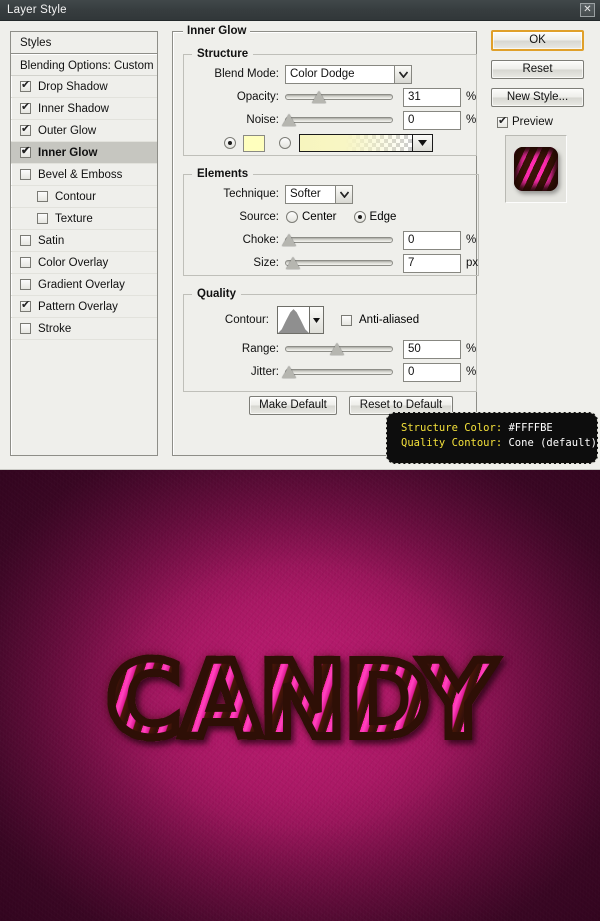 The height and width of the screenshot is (921, 600). Describe the element at coordinates (587, 10) in the screenshot. I see `close-icon: ✕` at that location.